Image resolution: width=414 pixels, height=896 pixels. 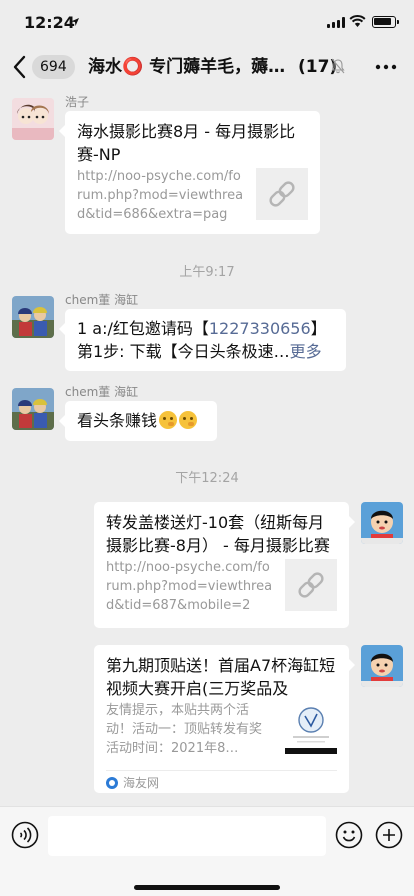 What do you see at coordinates (349, 835) in the screenshot?
I see `emoji-icon` at bounding box center [349, 835].